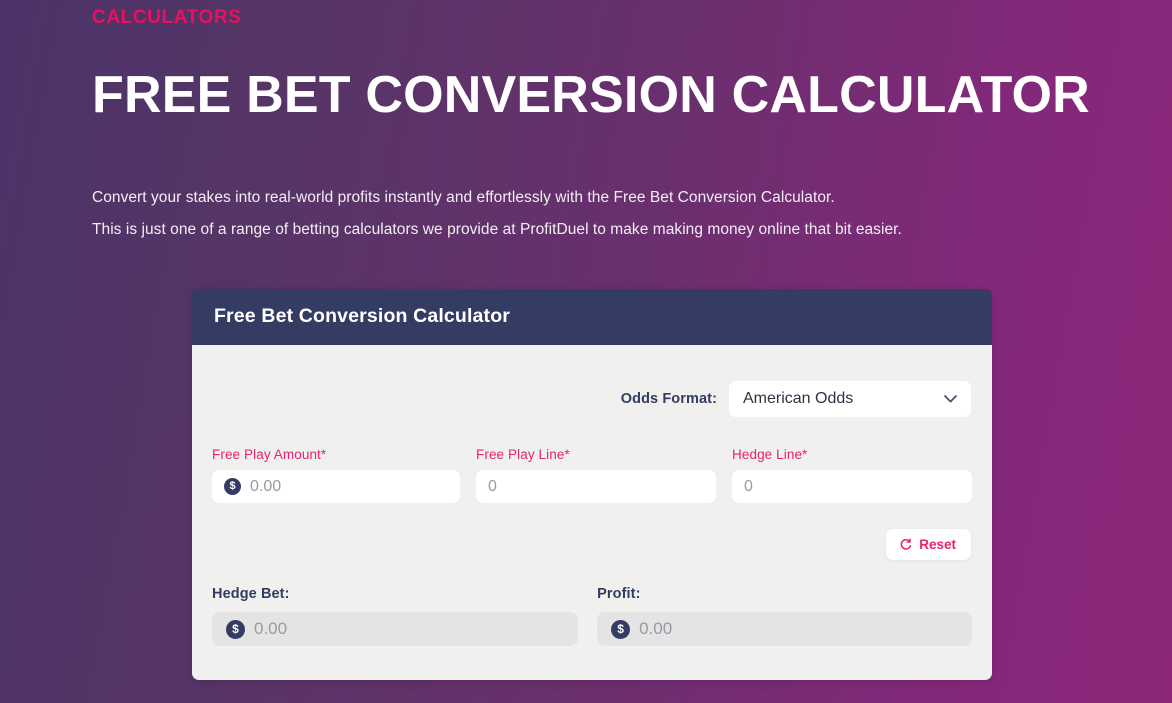 The image size is (1172, 703). I want to click on field-free-play-line: Free Play Line*, so click(596, 475).